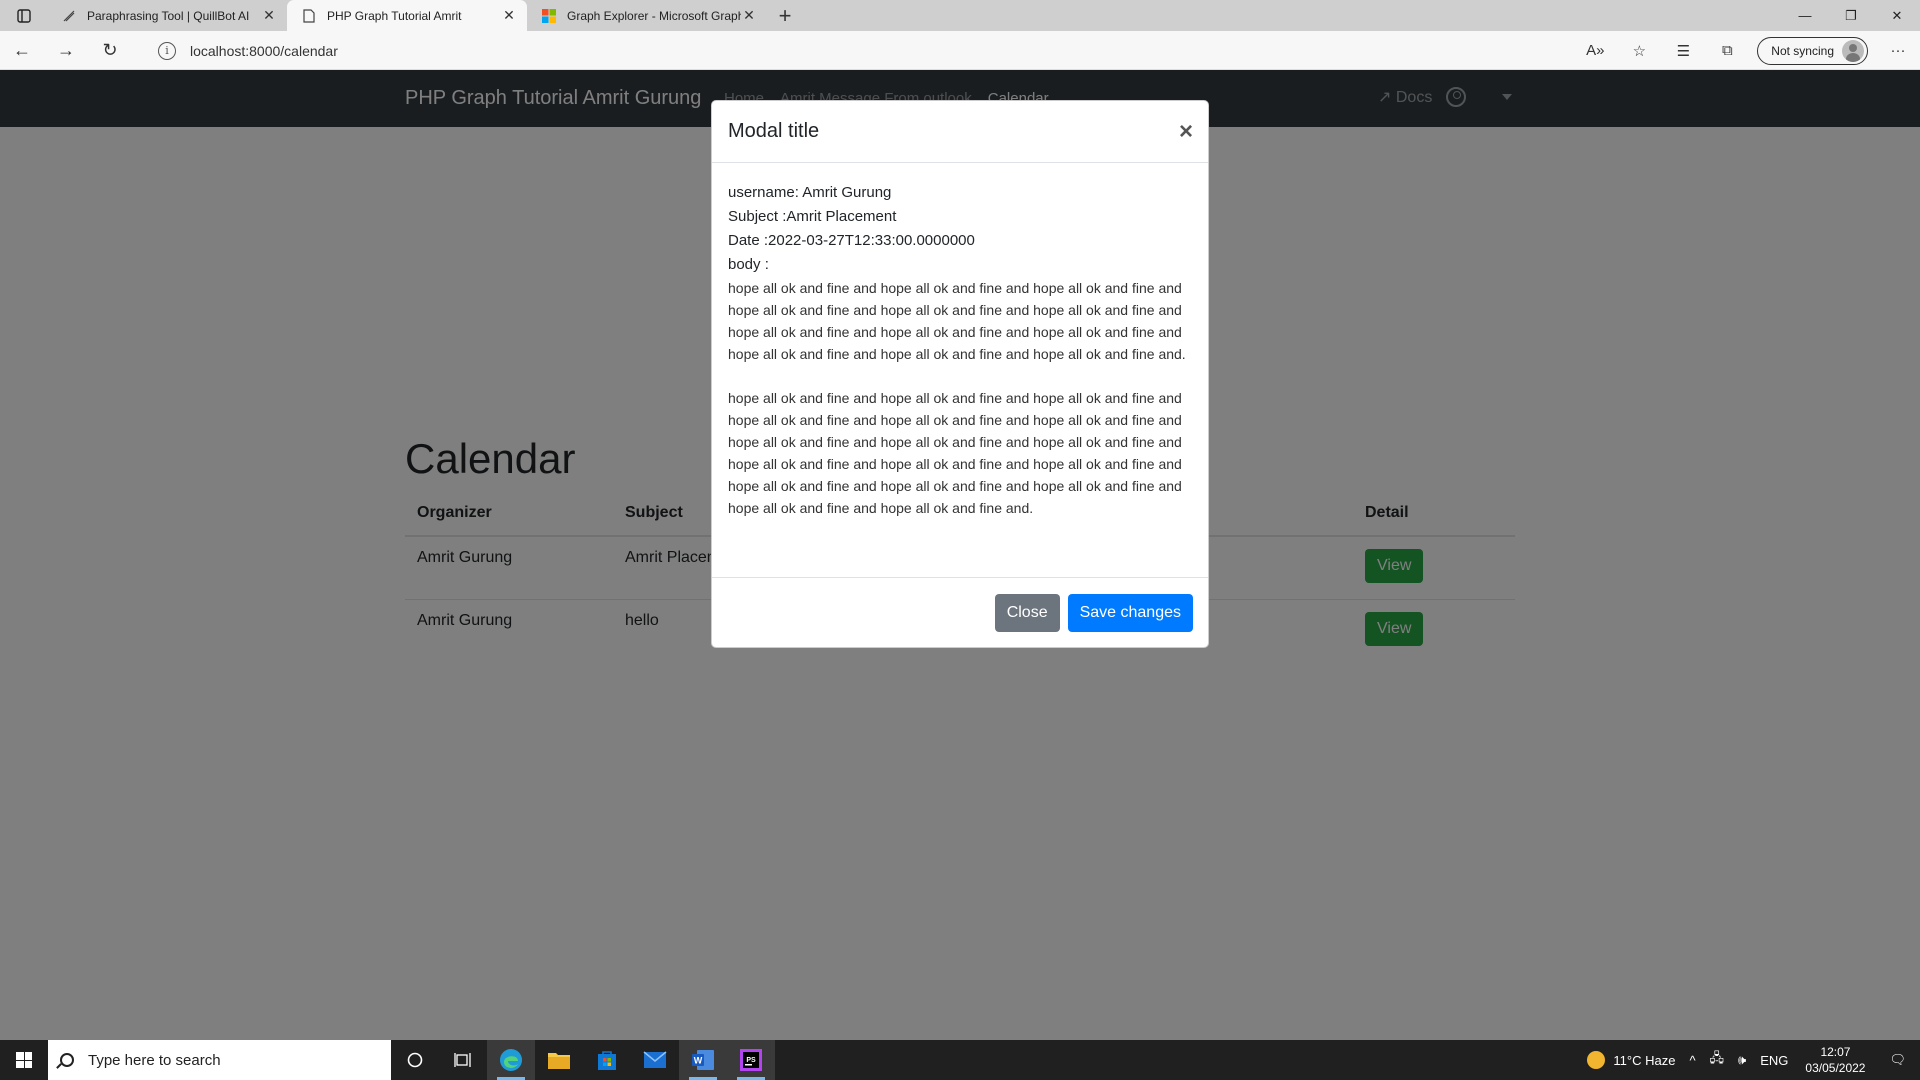  Describe the element at coordinates (1802, 50) in the screenshot. I see `sync-label: Not syncing` at that location.